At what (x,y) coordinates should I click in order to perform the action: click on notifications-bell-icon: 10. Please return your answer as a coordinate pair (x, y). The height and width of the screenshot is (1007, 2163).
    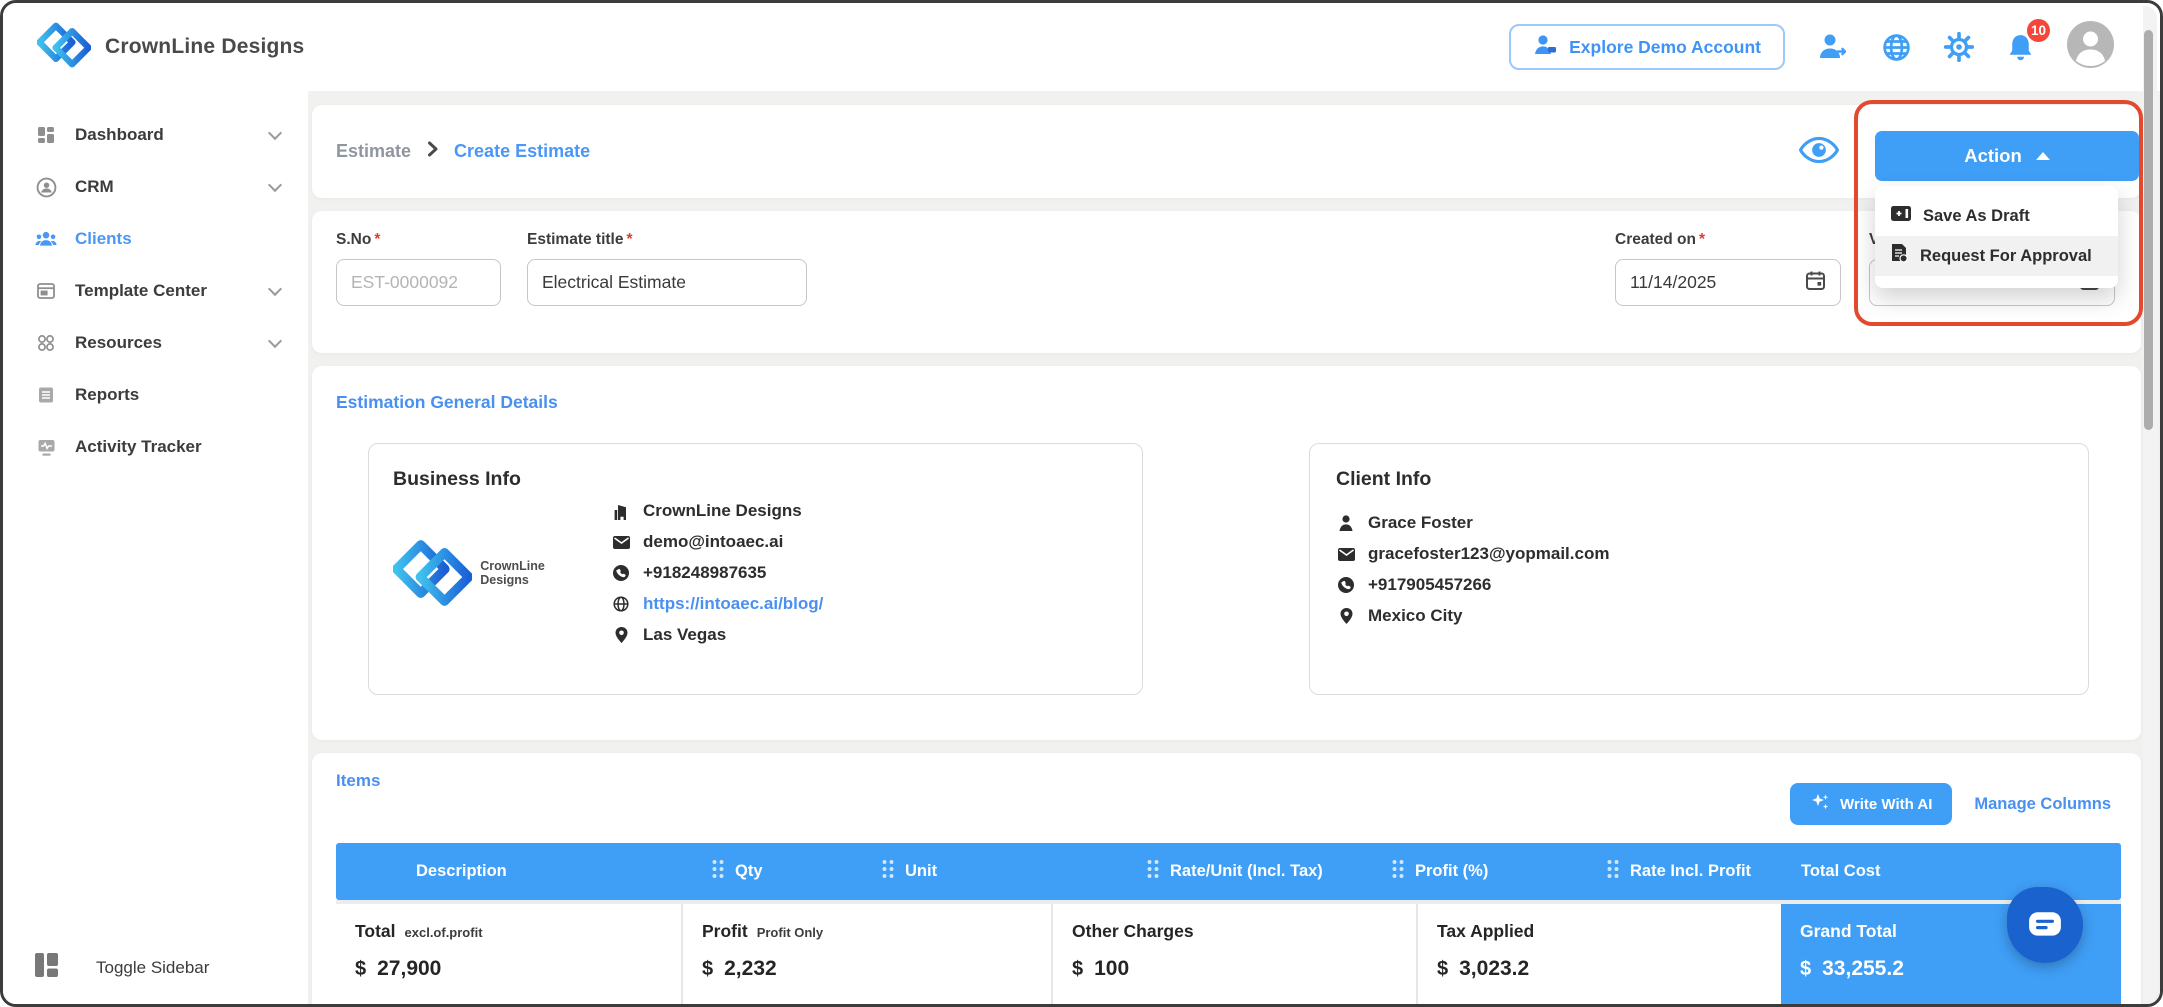
    Looking at the image, I should click on (2029, 39).